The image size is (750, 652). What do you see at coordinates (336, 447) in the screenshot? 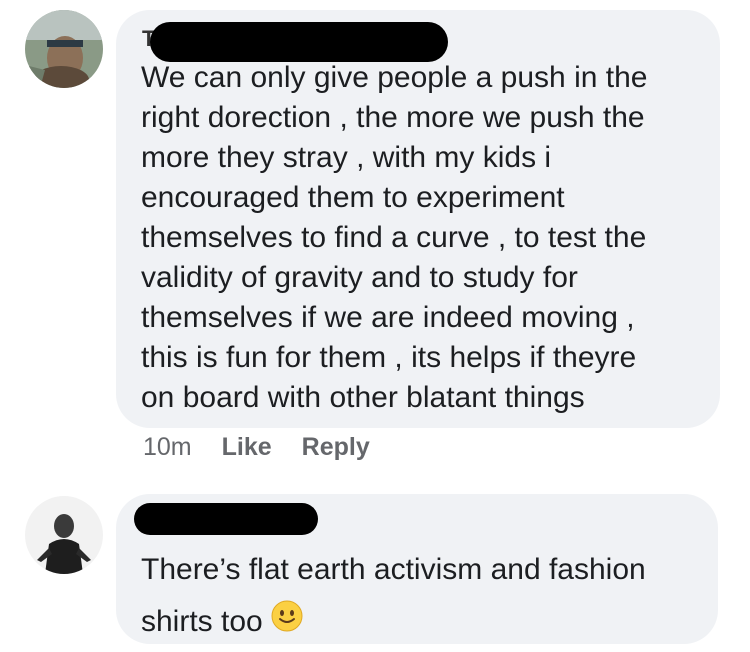
I see `reply-button: Reply` at bounding box center [336, 447].